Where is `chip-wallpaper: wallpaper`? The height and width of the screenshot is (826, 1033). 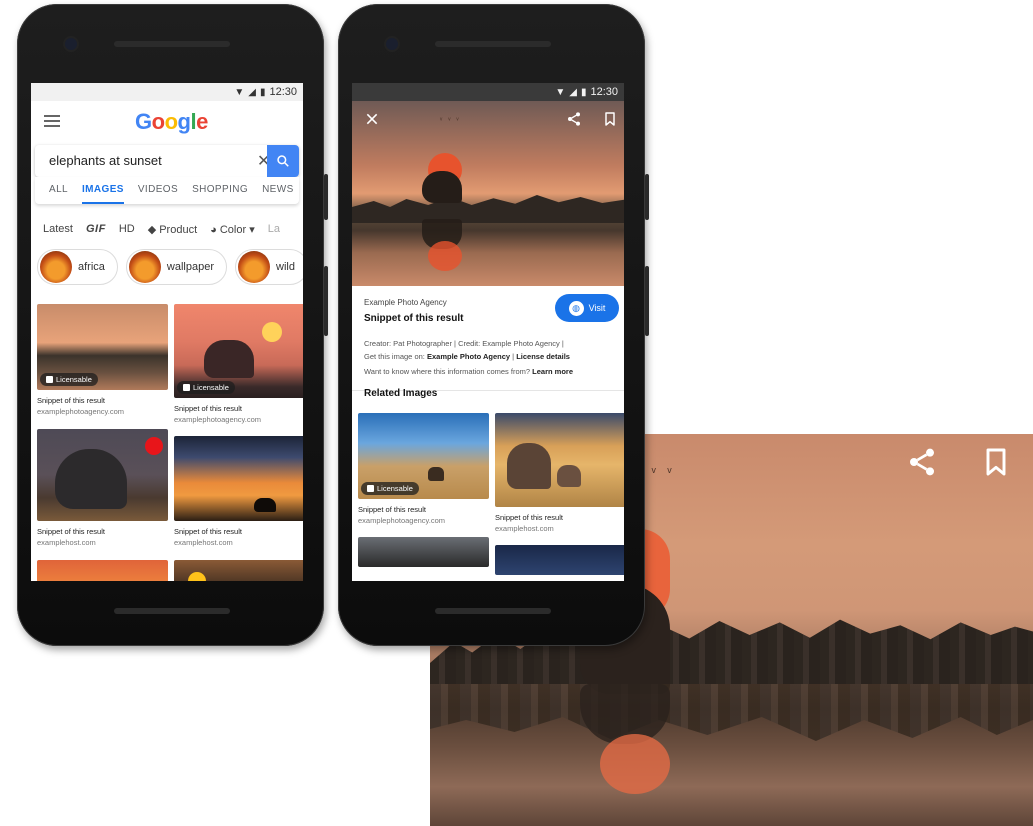
chip-wallpaper: wallpaper is located at coordinates (176, 267).